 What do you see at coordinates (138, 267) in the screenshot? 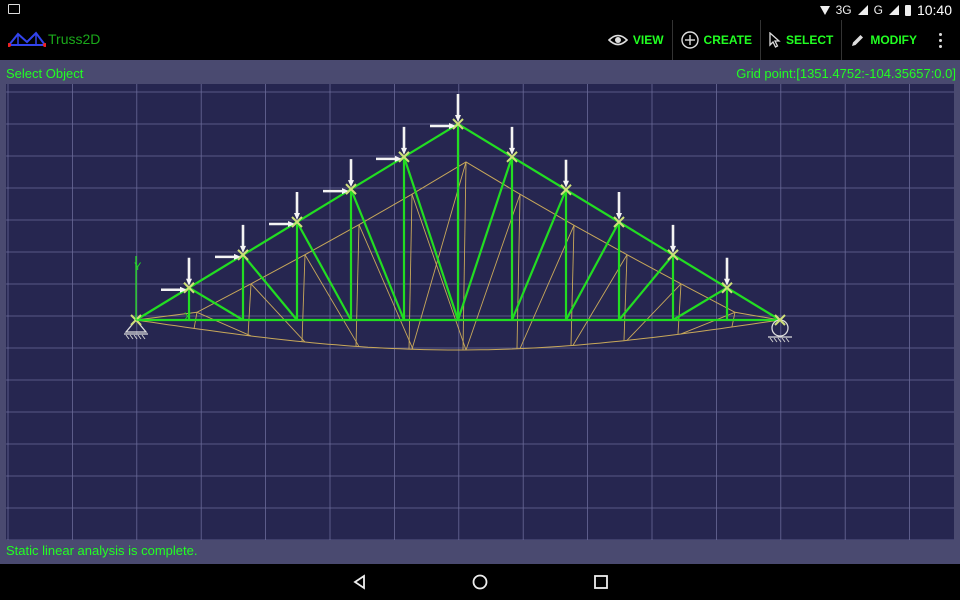
I see `axis-y-label: Y` at bounding box center [138, 267].